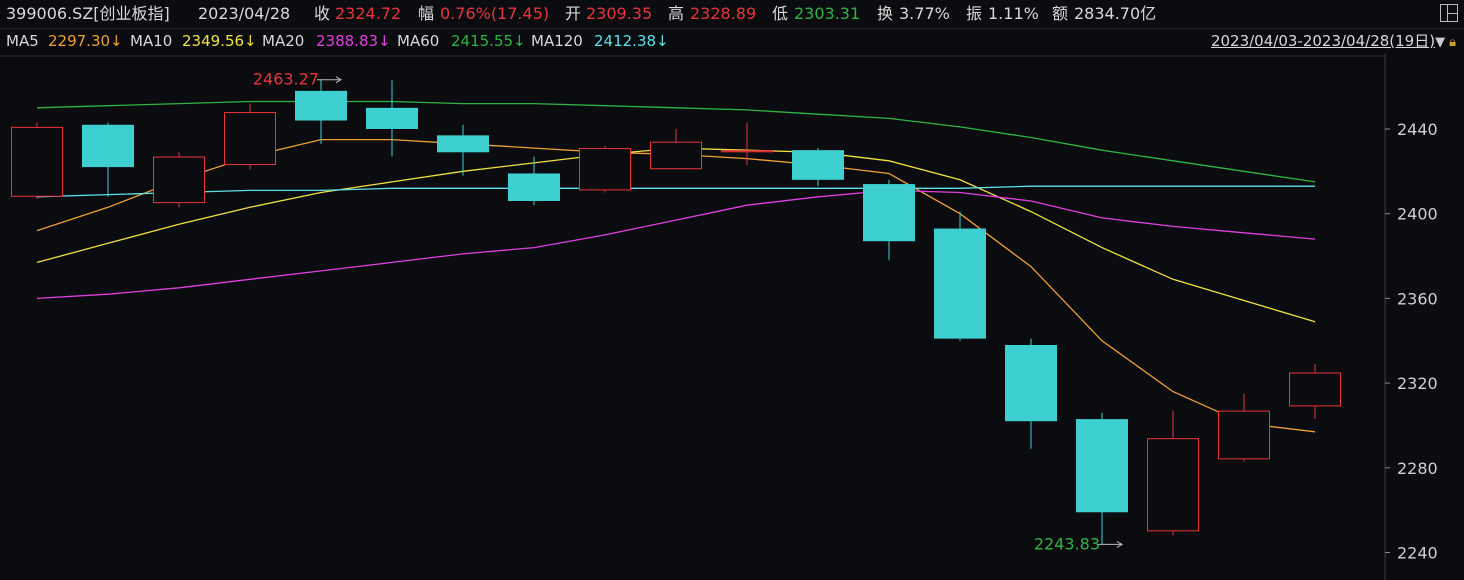  I want to click on annotation-label: 2463.27, so click(286, 79).